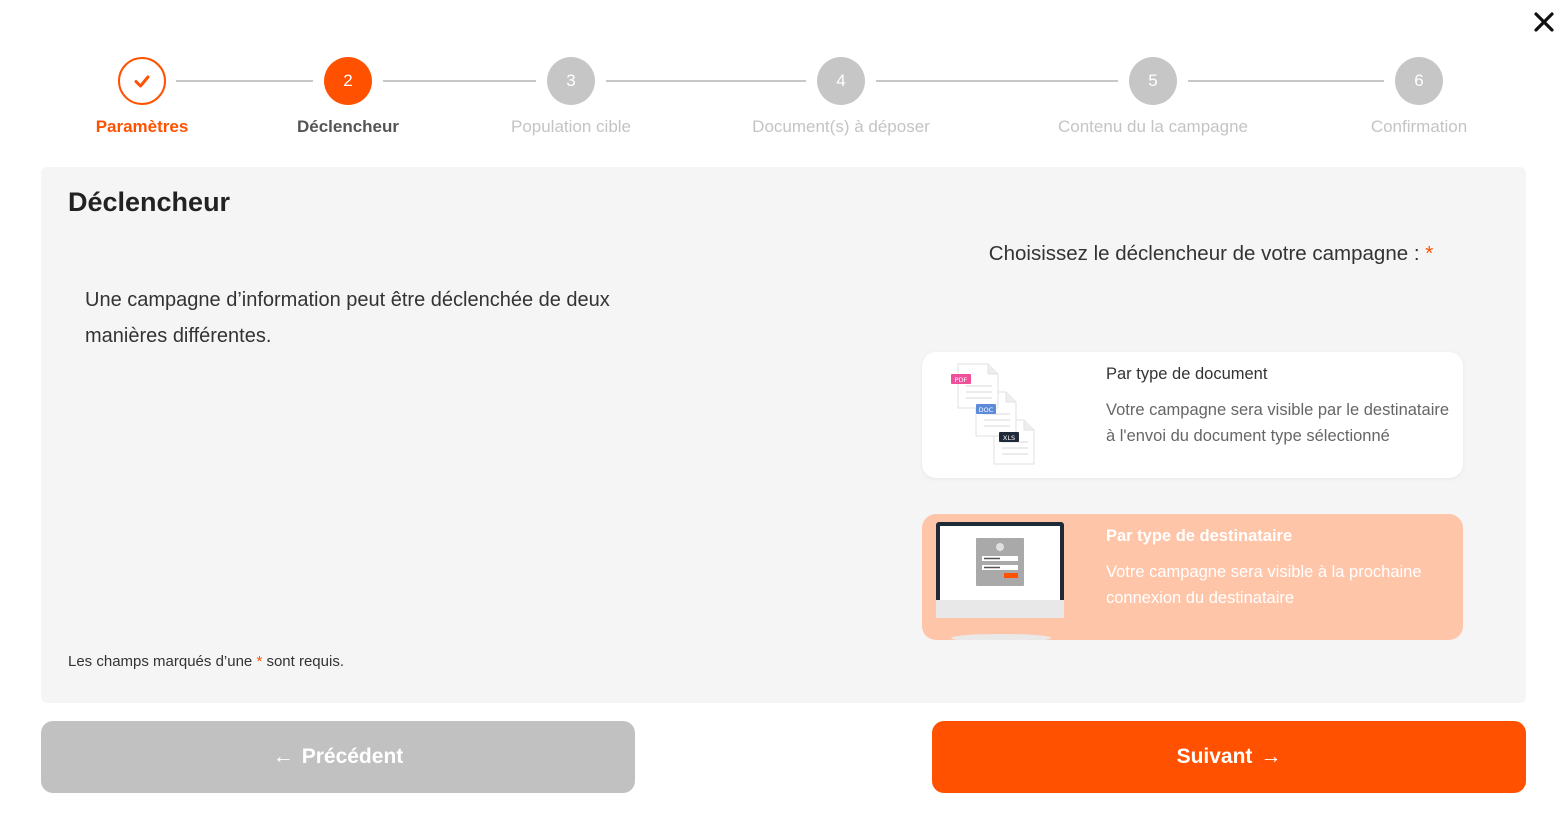 This screenshot has width=1568, height=835. I want to click on close-icon, so click(1544, 22).